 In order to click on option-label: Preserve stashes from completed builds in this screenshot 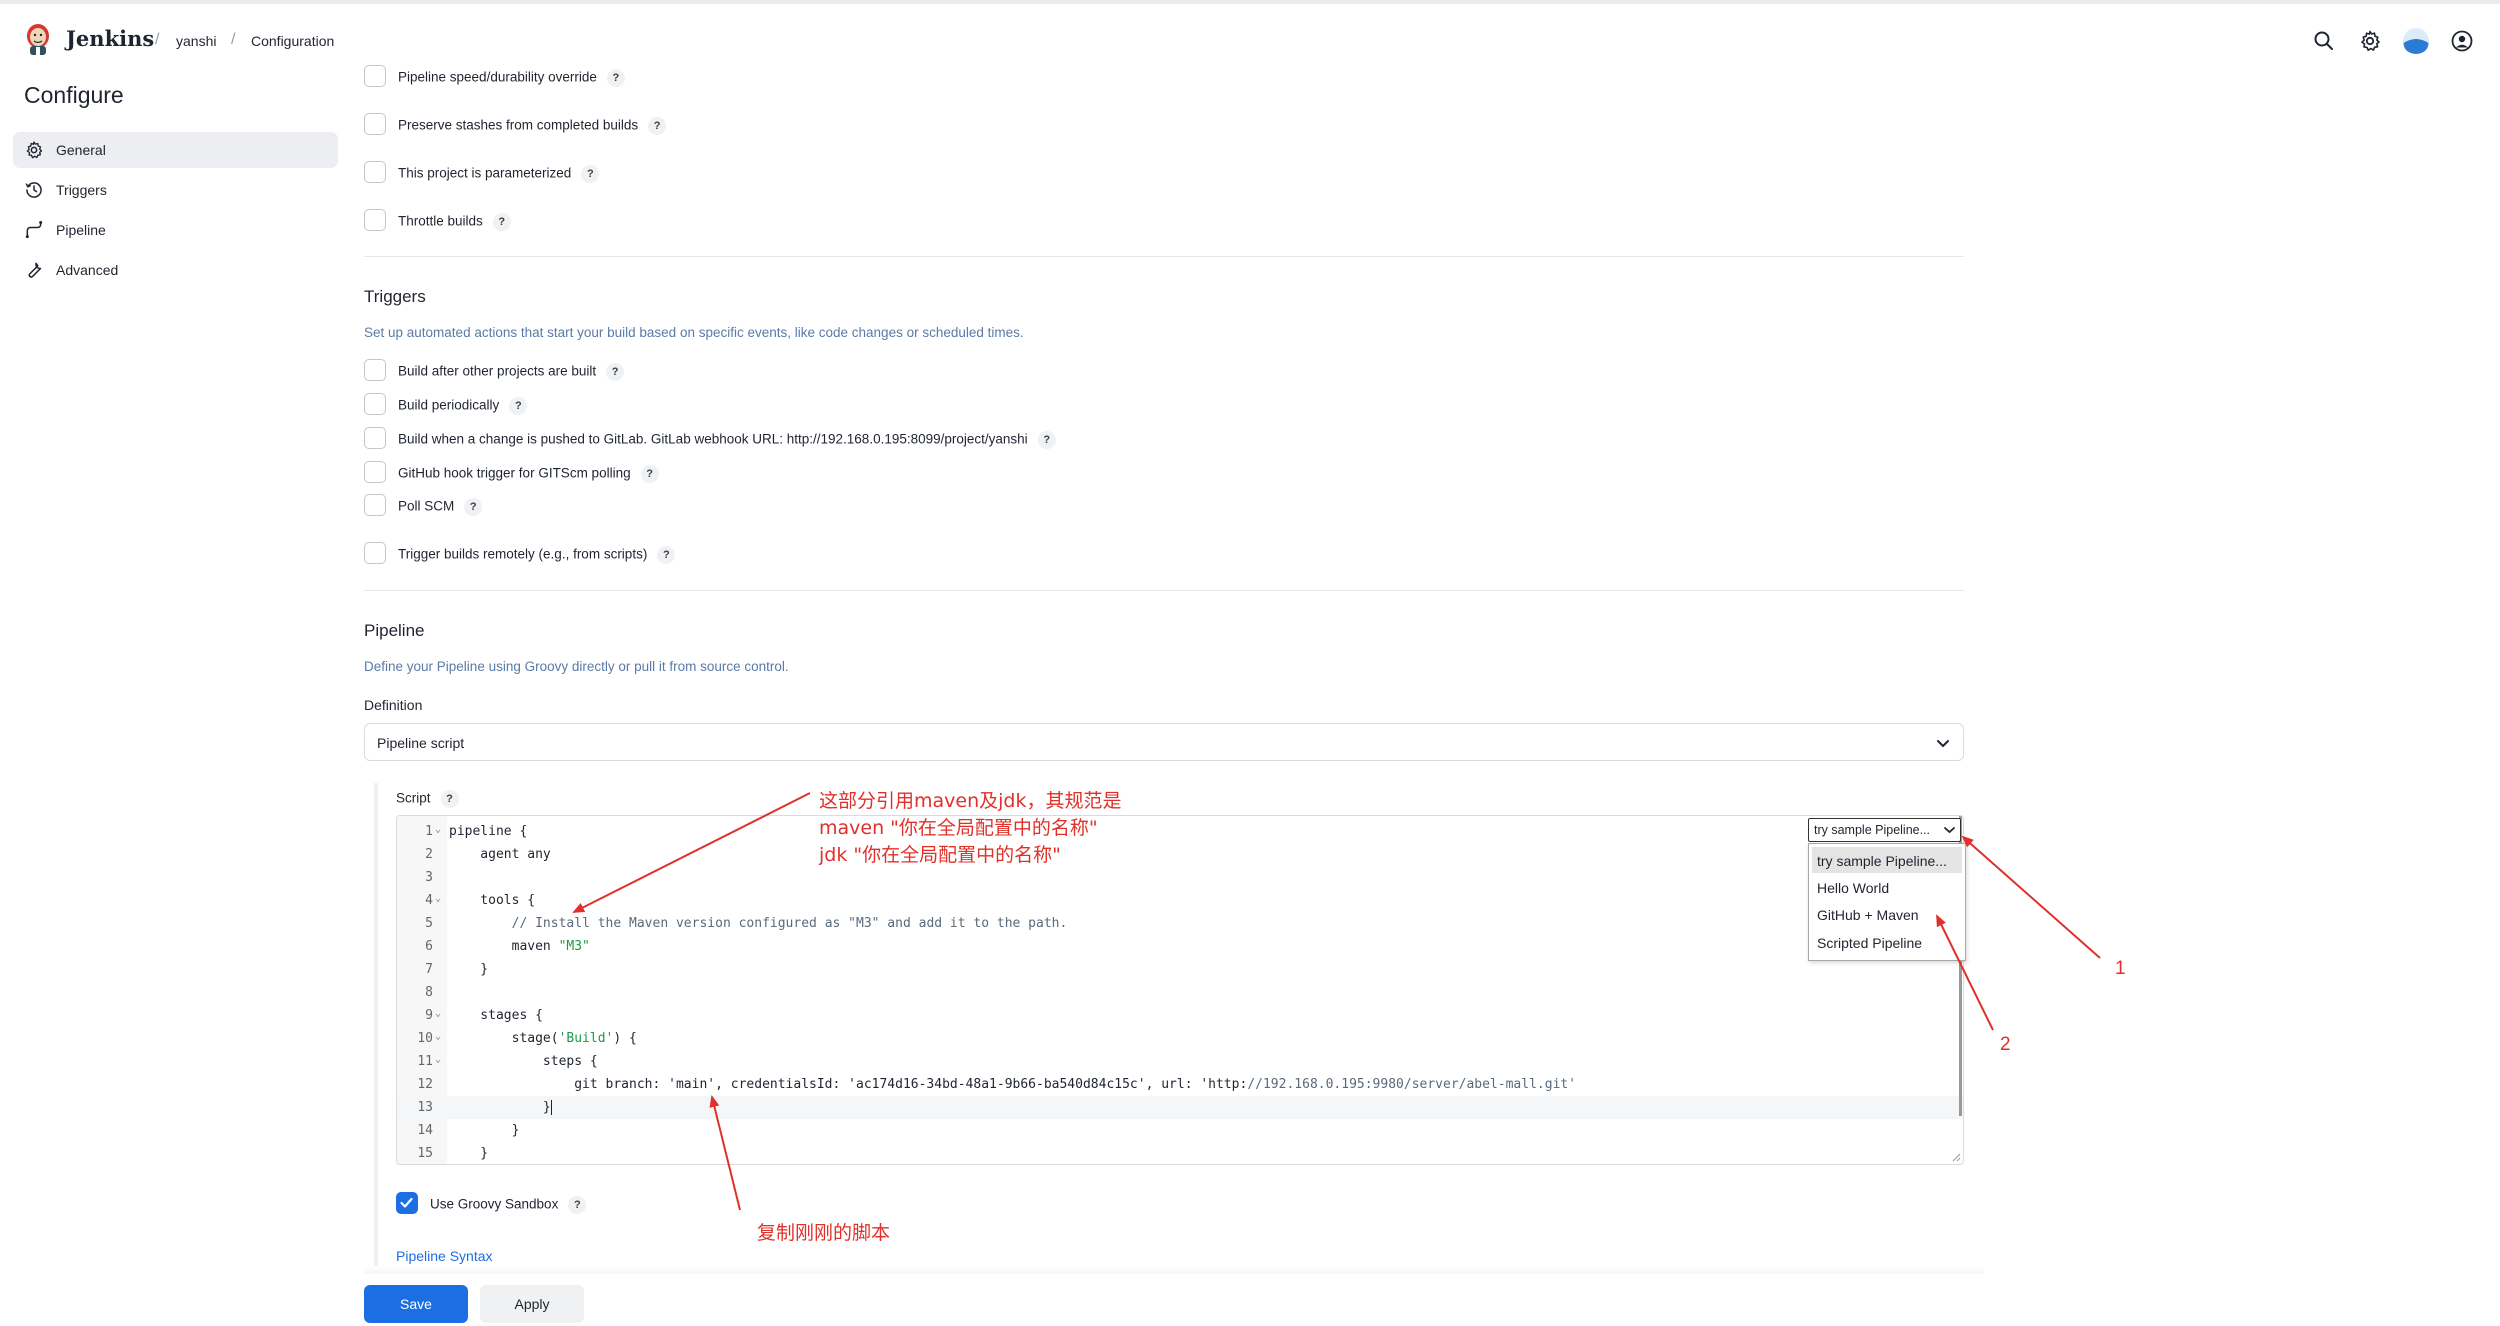, I will do `click(518, 125)`.